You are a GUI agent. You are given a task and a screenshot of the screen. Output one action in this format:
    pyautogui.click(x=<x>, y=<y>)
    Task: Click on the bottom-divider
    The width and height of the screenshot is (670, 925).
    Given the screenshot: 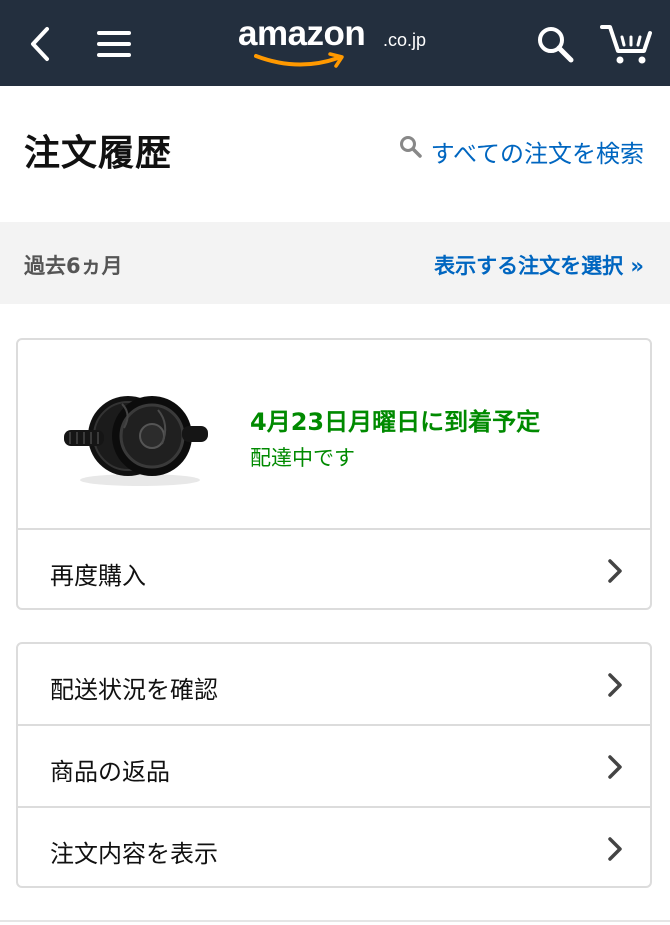 What is the action you would take?
    pyautogui.click(x=335, y=921)
    